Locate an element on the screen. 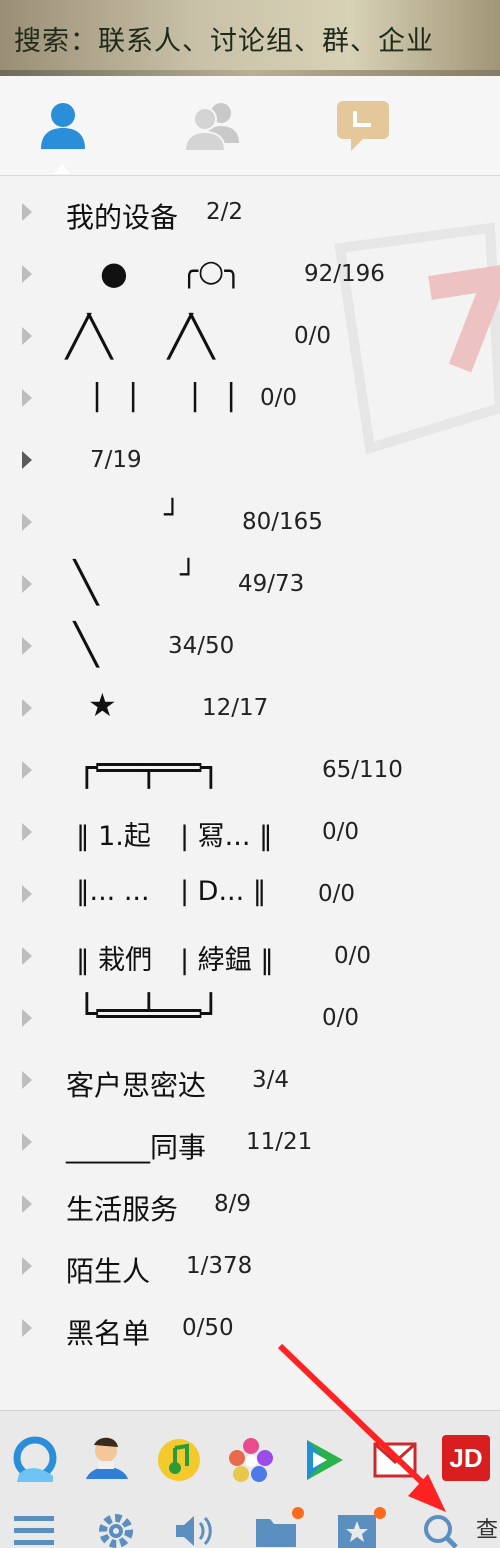 The width and height of the screenshot is (500, 1548). group-row: ╲ 34/50 is located at coordinates (250, 647).